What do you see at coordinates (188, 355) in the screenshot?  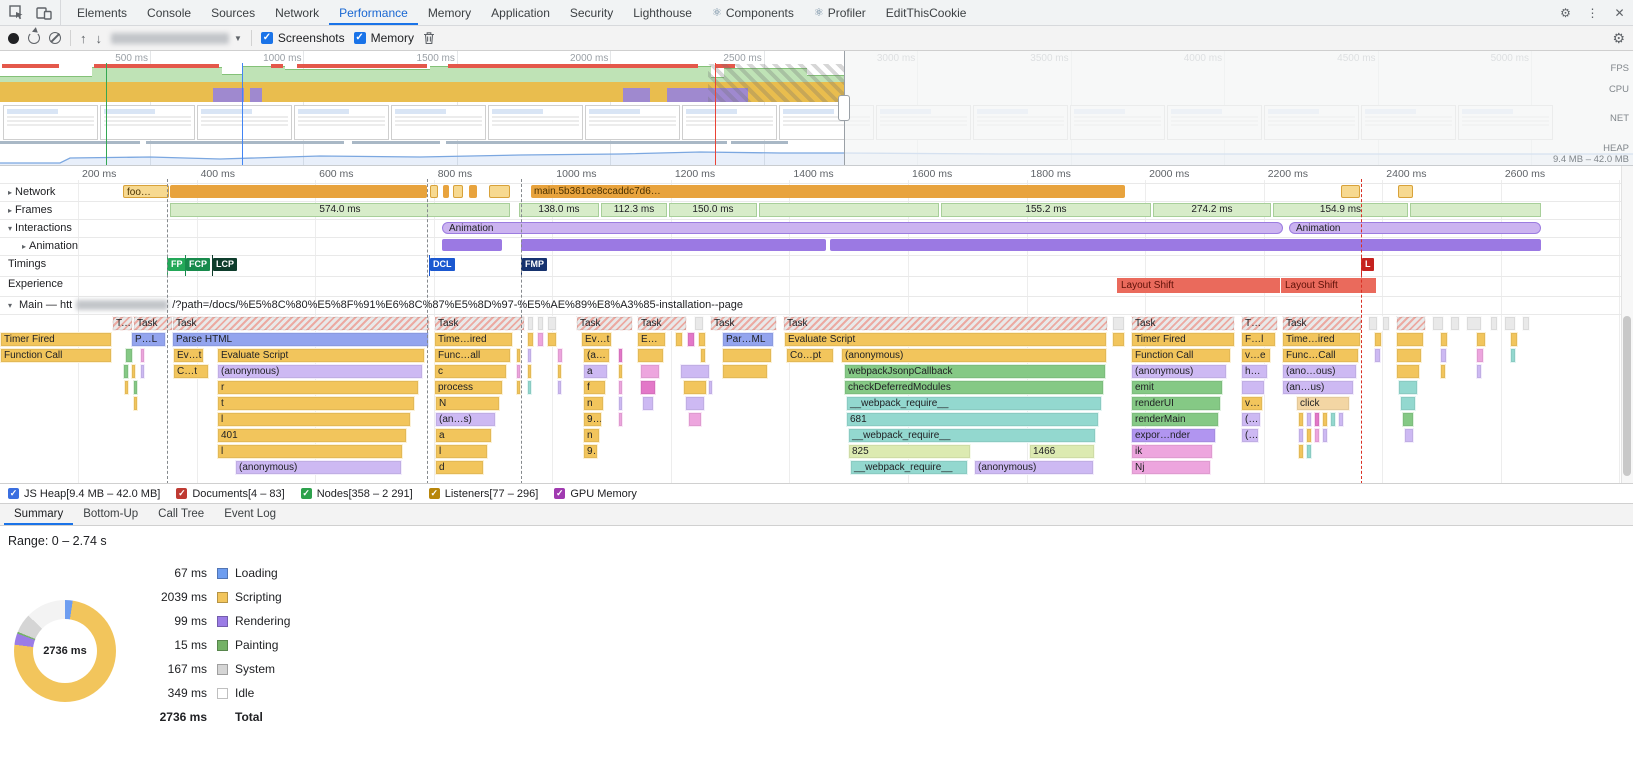 I see `flame-bar: Ev…t` at bounding box center [188, 355].